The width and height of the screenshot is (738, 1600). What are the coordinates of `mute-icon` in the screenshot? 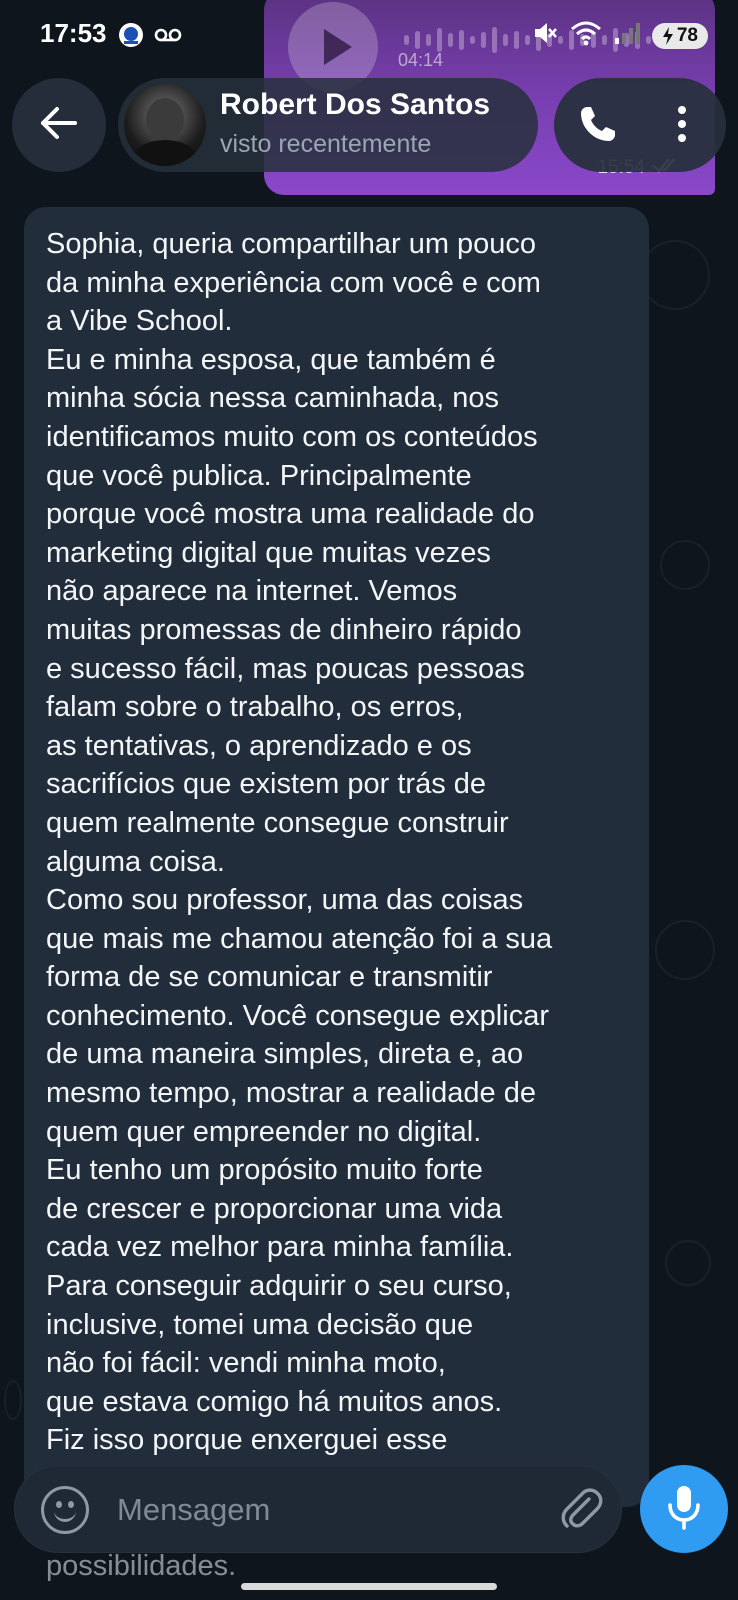 It's located at (545, 35).